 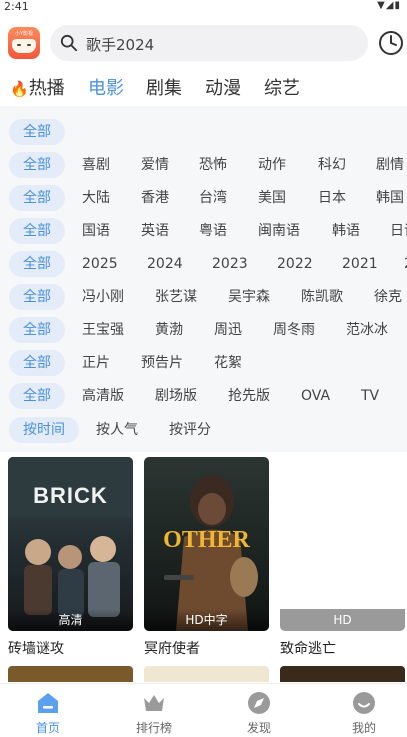 I want to click on filter-chip: 剧情, so click(x=390, y=165).